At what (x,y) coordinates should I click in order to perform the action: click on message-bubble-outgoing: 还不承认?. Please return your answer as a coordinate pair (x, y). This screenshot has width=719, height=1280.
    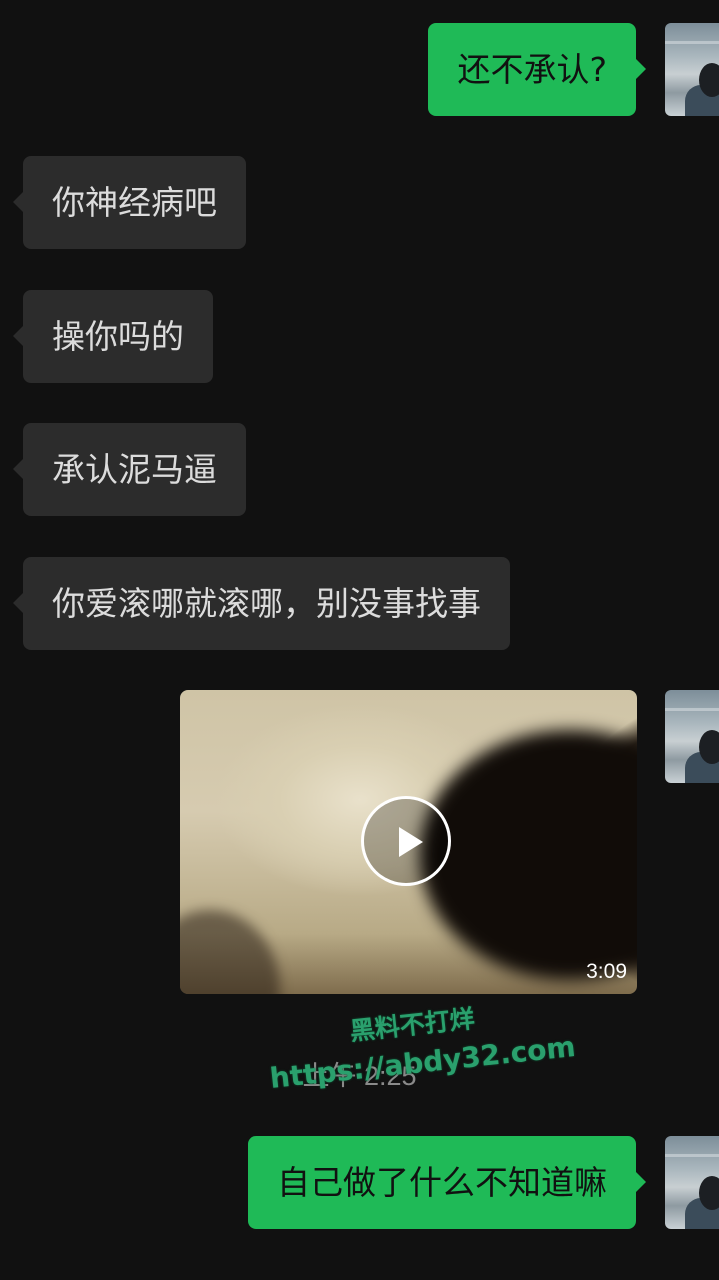
    Looking at the image, I should click on (537, 69).